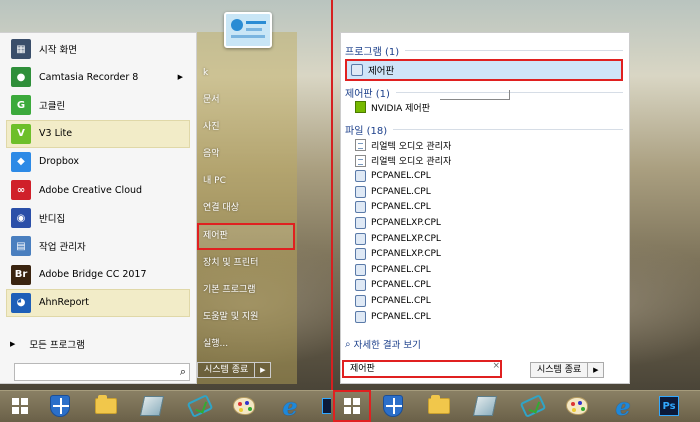 The width and height of the screenshot is (700, 422). Describe the element at coordinates (383, 344) in the screenshot. I see `see-more-results-link: ⌕ 자세한 결과 보기` at that location.